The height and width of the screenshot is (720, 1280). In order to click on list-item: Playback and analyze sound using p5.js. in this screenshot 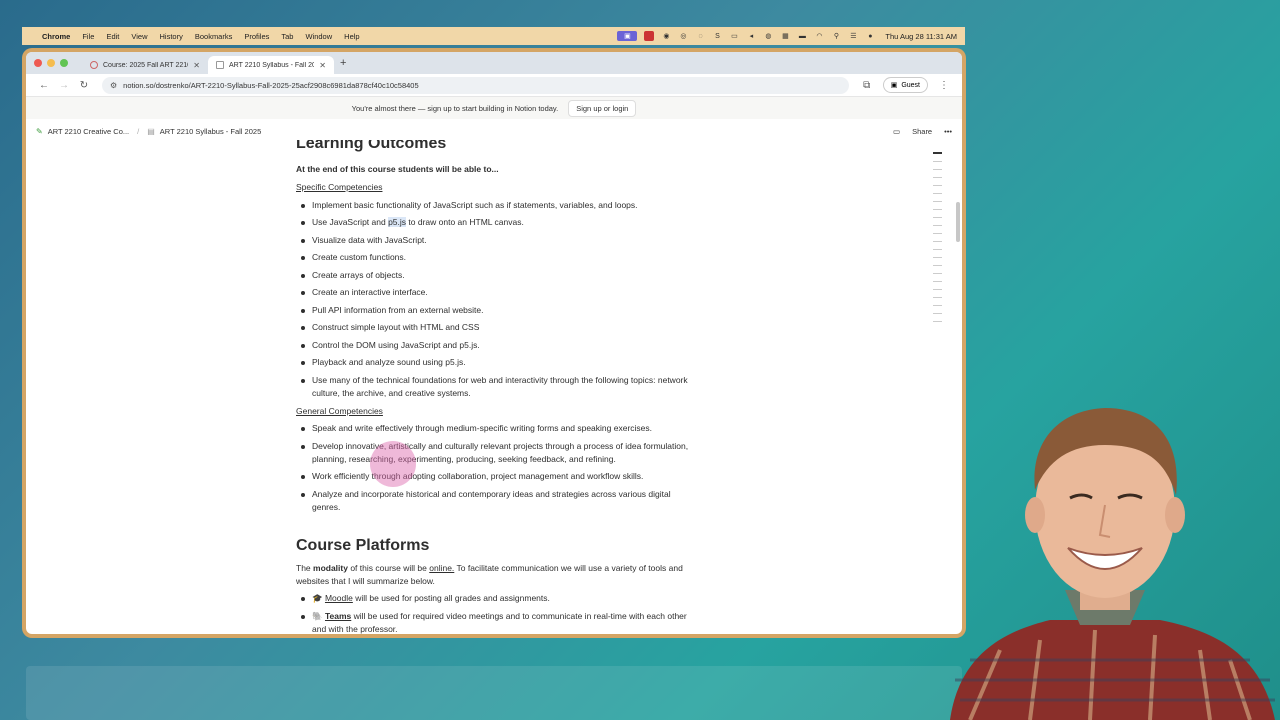, I will do `click(496, 362)`.